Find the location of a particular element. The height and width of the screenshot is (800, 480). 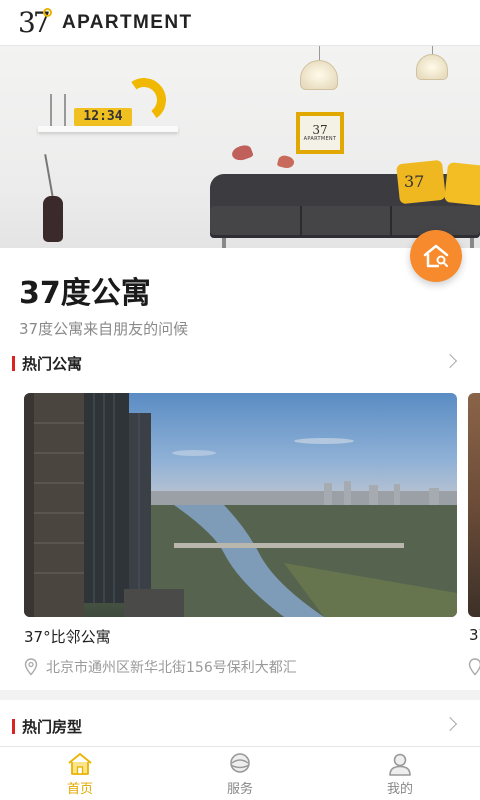

logo-icon: 37 is located at coordinates (35, 22).